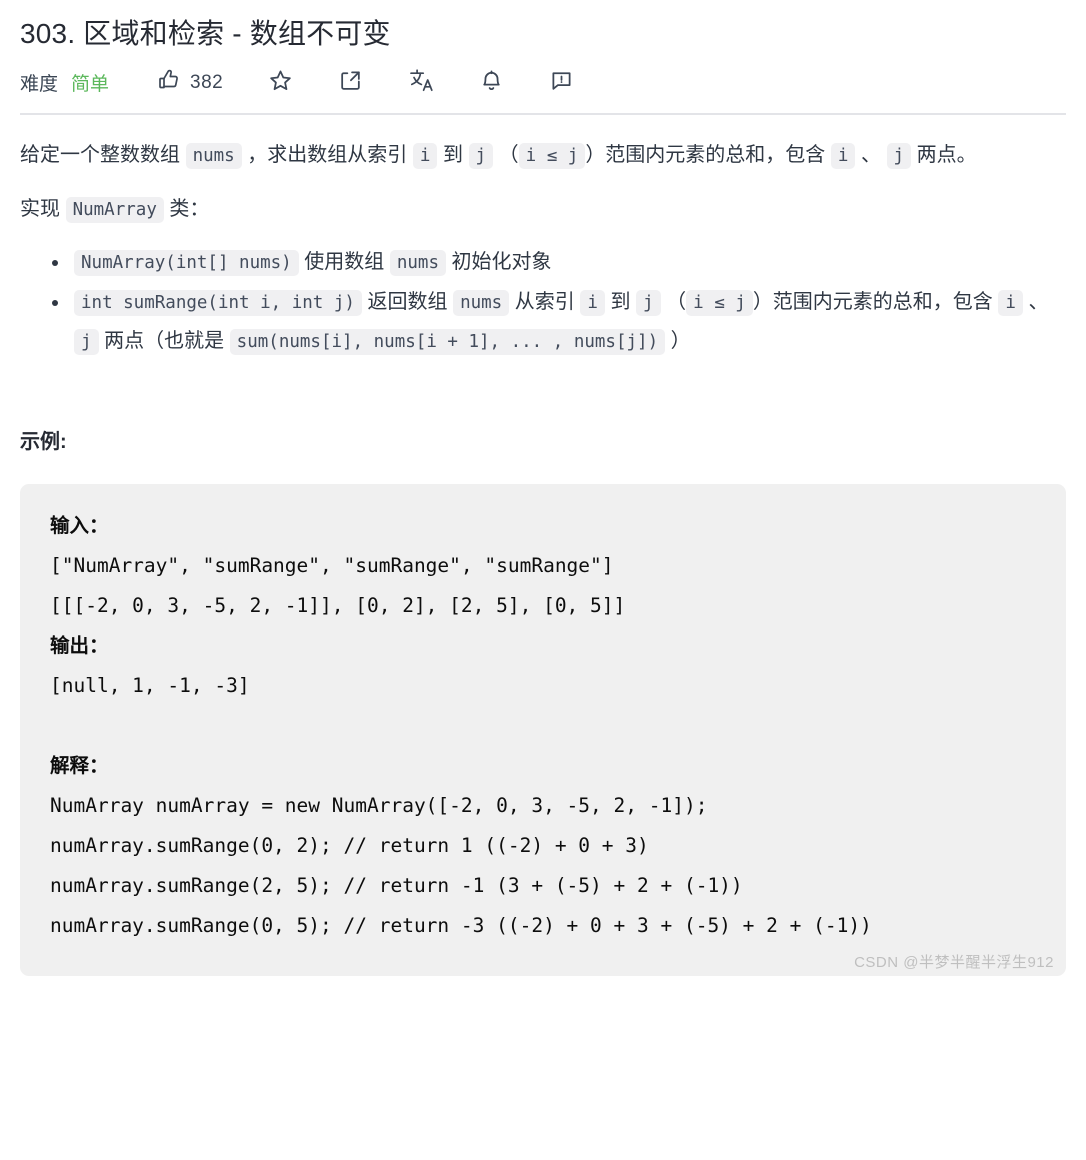  I want to click on share-button, so click(350, 83).